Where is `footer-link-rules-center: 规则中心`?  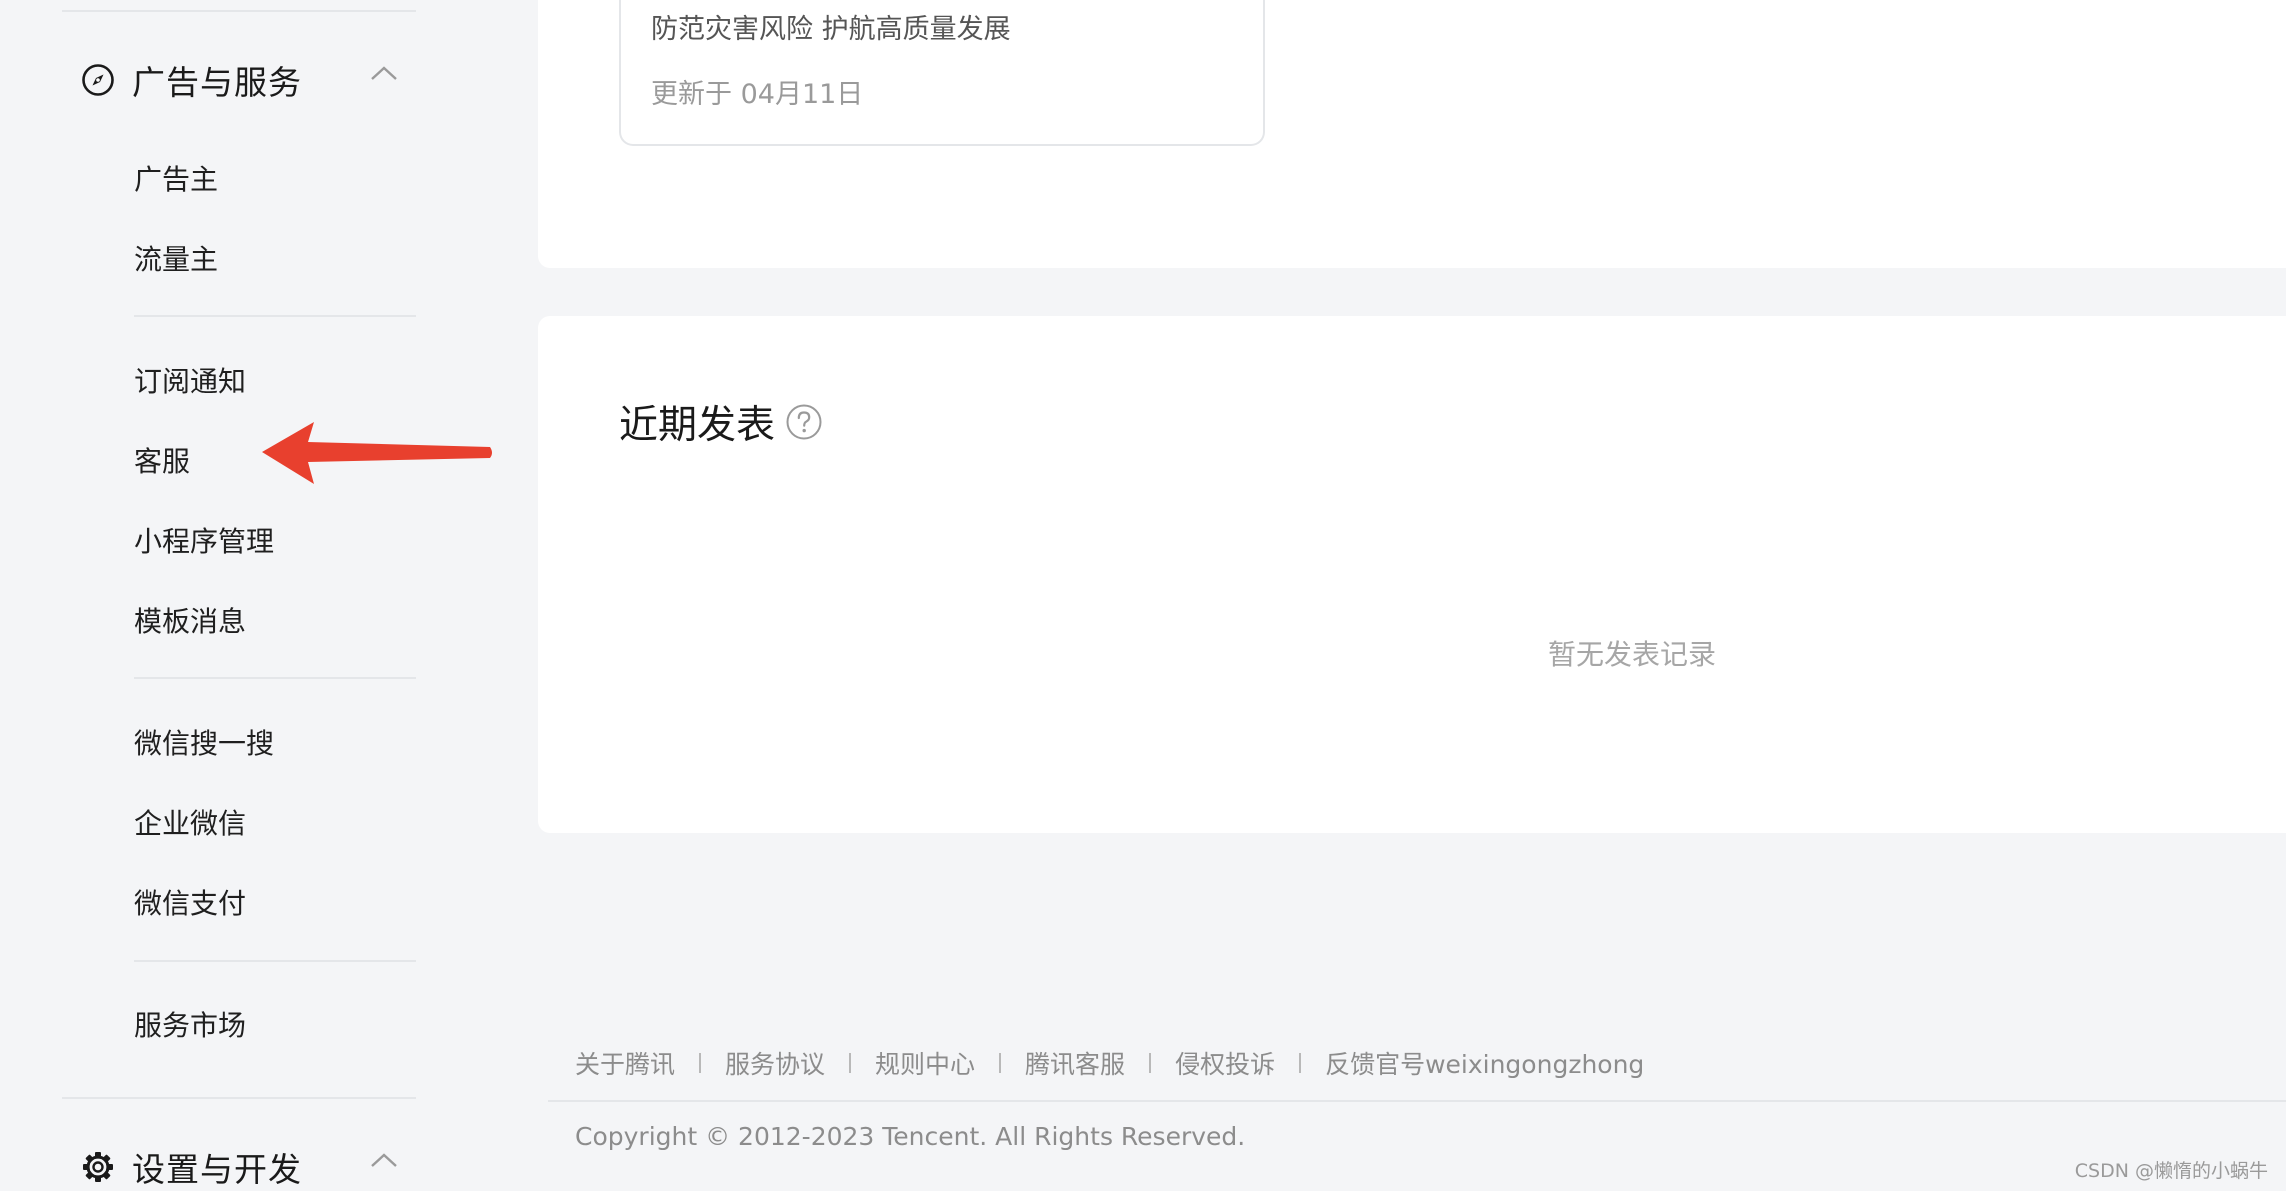 footer-link-rules-center: 规则中心 is located at coordinates (925, 1063).